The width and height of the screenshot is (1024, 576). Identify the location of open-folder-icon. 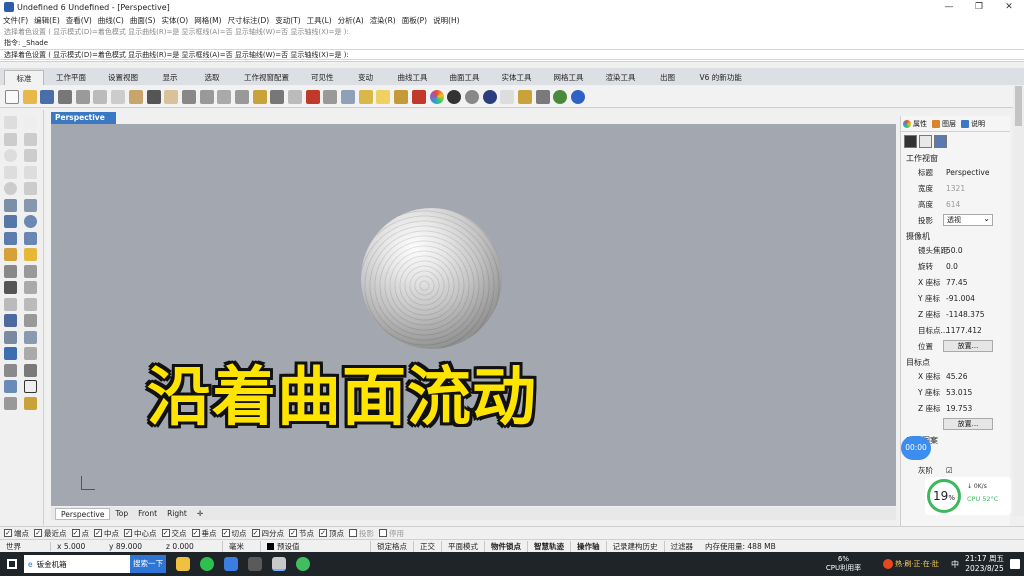
(29, 96).